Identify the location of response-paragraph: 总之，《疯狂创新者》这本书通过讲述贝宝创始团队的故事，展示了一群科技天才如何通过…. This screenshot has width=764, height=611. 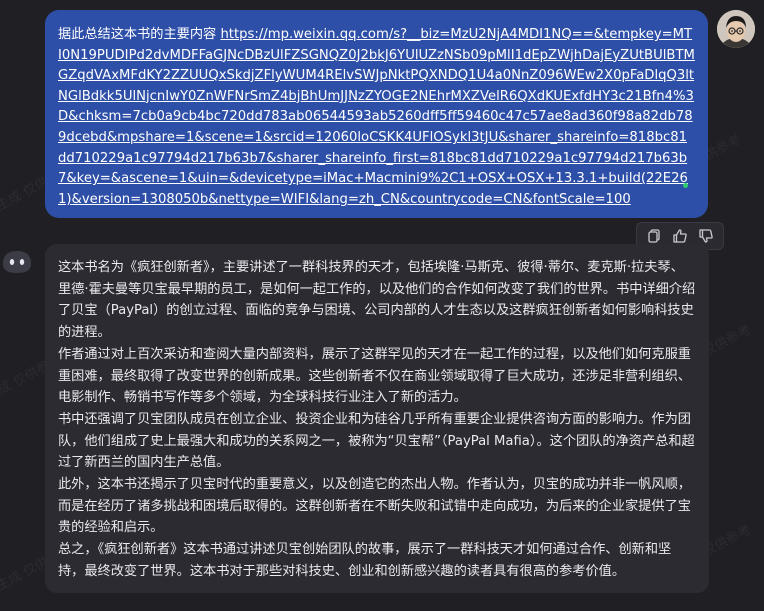
(365, 560).